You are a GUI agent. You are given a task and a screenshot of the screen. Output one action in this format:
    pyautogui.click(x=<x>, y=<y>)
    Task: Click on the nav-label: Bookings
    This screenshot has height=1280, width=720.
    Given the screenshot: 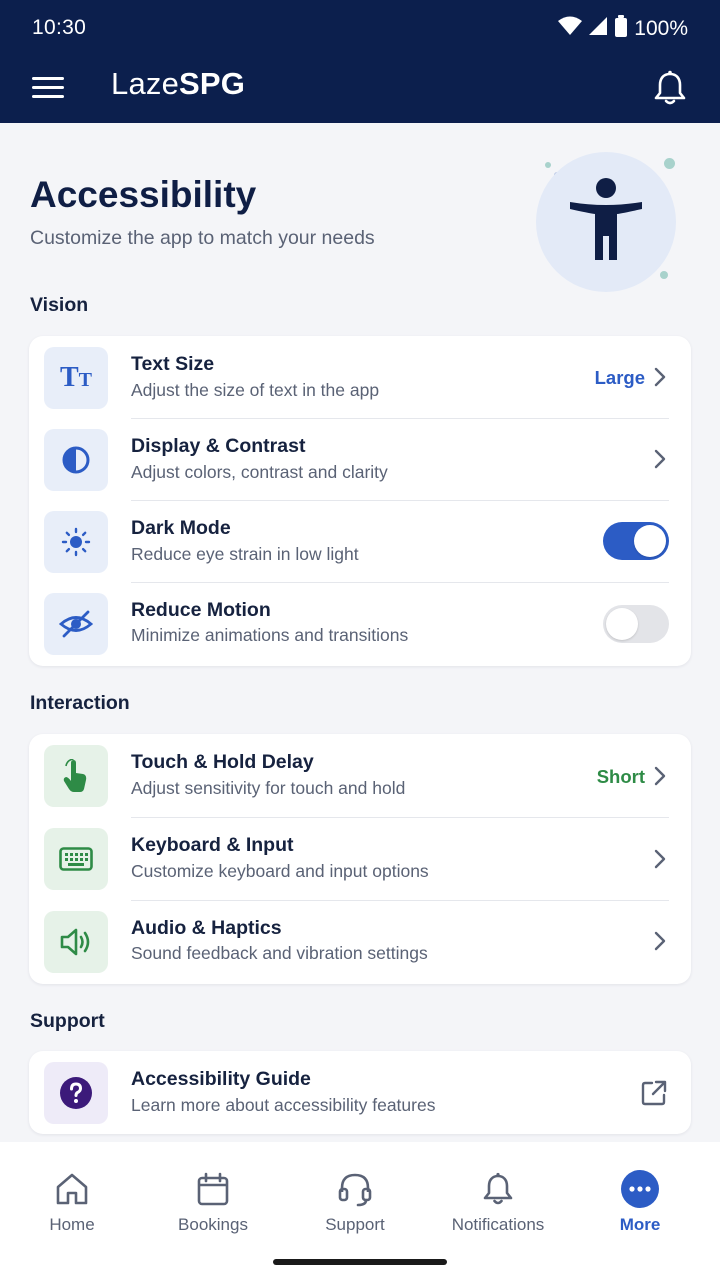 What is the action you would take?
    pyautogui.click(x=213, y=1224)
    